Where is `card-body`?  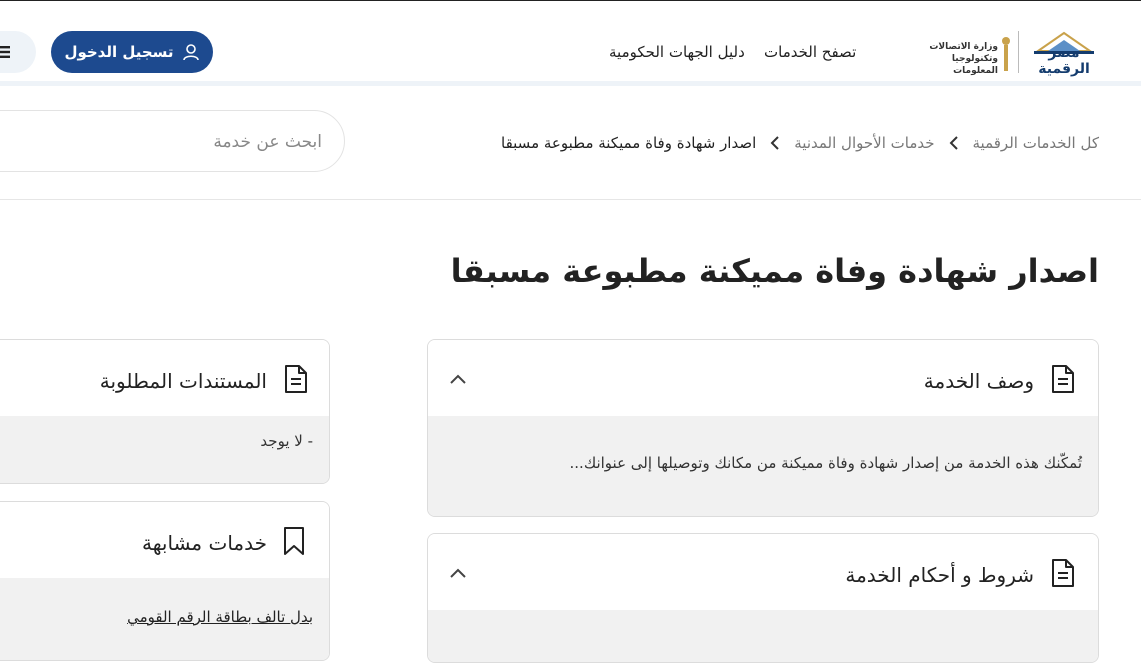
card-body is located at coordinates (763, 636).